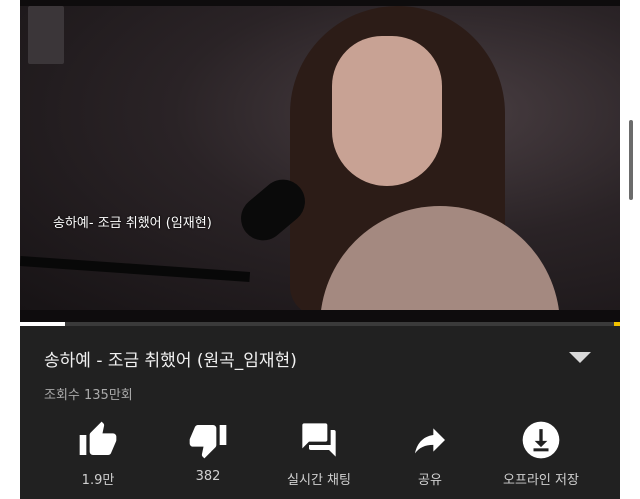 The width and height of the screenshot is (640, 499). What do you see at coordinates (430, 455) in the screenshot?
I see `share-button: 공유` at bounding box center [430, 455].